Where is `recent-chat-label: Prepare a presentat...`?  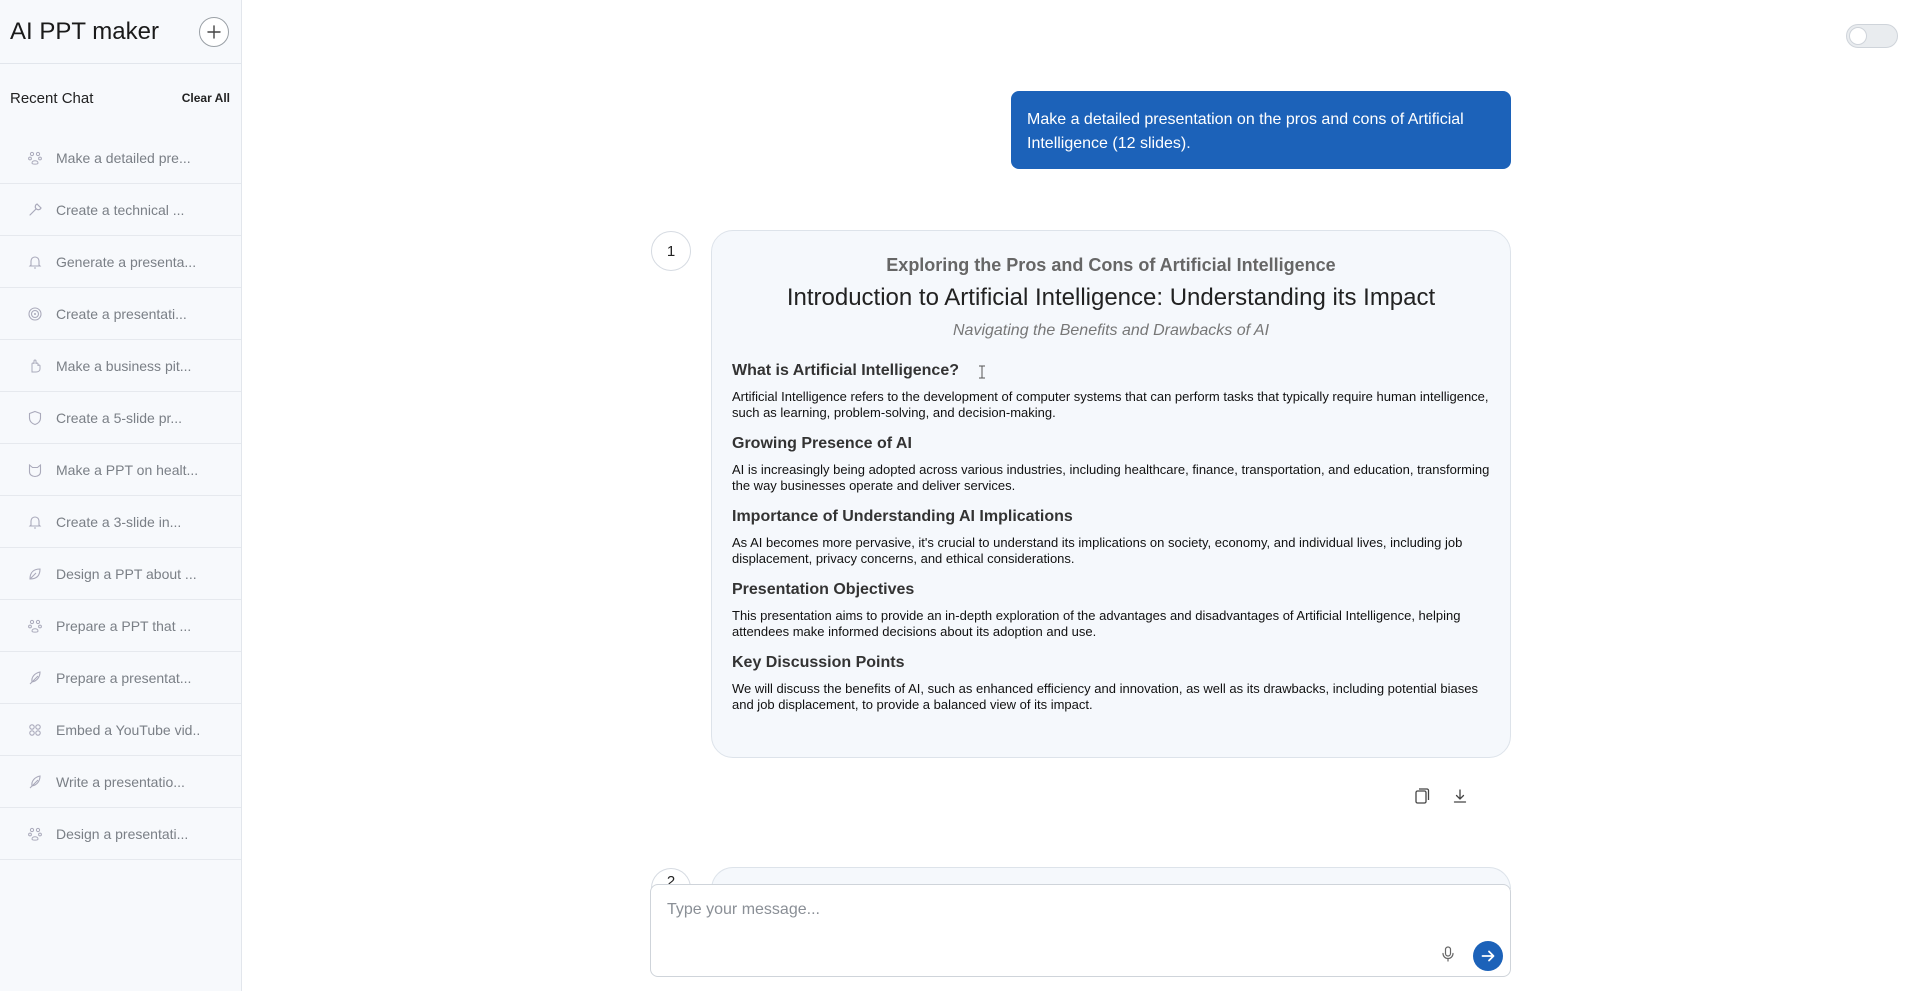
recent-chat-label: Prepare a presentat... is located at coordinates (124, 677).